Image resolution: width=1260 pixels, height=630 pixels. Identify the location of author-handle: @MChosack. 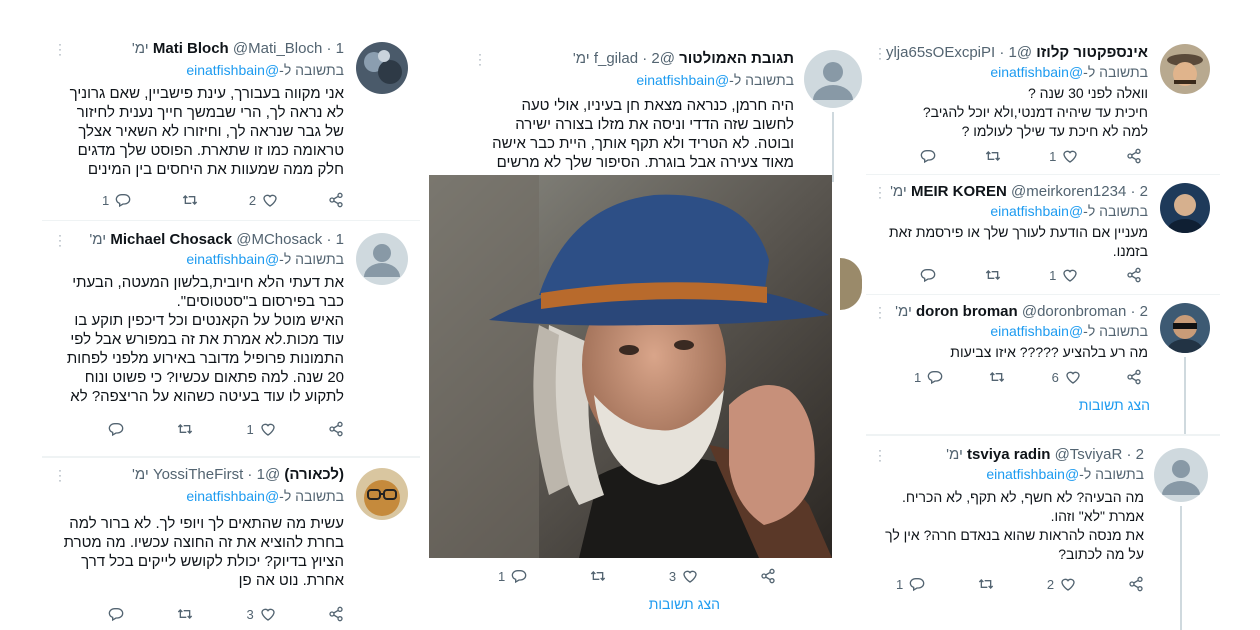
(279, 239).